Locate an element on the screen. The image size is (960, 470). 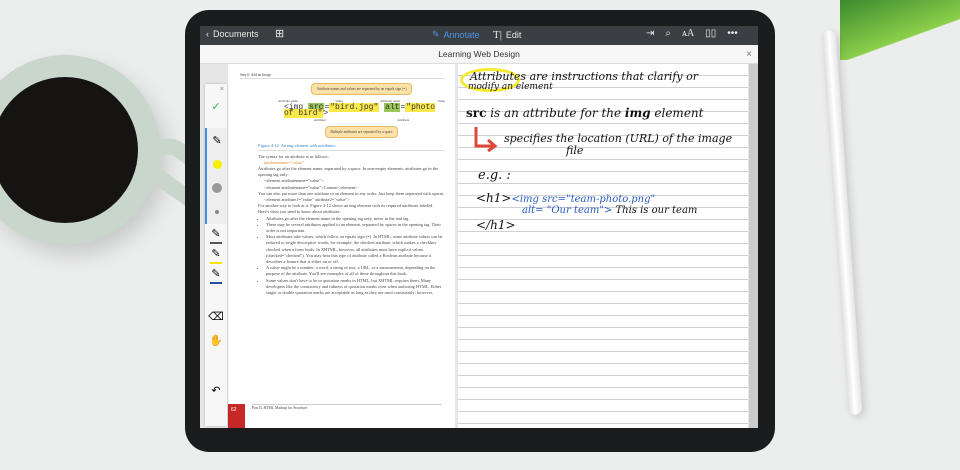
export-icon: ⇥ is located at coordinates (650, 33).